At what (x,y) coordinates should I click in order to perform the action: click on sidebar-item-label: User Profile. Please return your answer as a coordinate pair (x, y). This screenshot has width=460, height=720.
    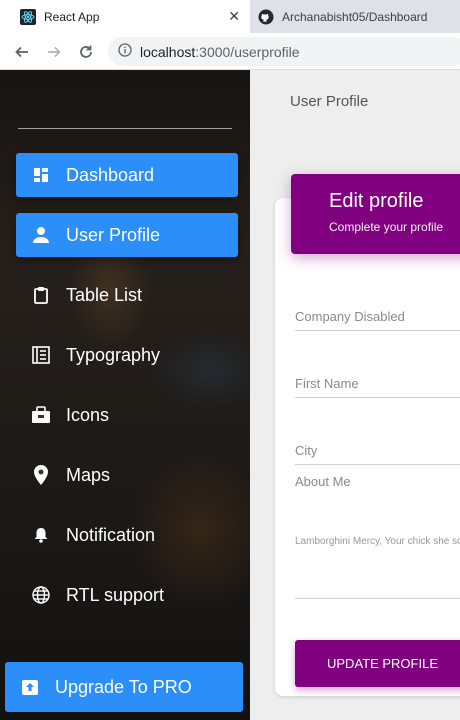
    Looking at the image, I should click on (113, 234).